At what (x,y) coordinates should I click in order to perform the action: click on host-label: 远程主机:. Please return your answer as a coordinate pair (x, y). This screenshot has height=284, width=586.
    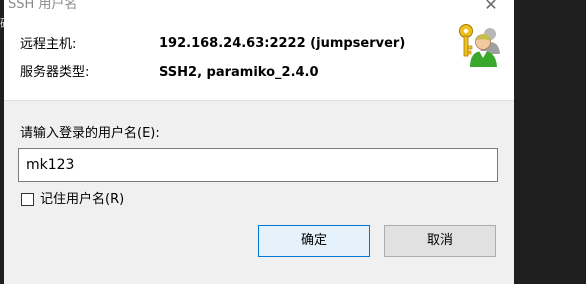
    Looking at the image, I should click on (48, 44).